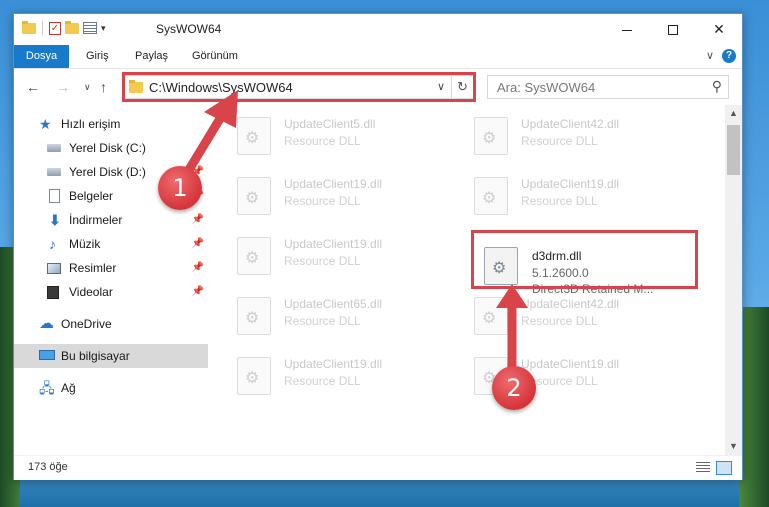 The image size is (769, 507). I want to click on sidebar-item-downloads: ⬇ İndirmeler 📌, so click(111, 220).